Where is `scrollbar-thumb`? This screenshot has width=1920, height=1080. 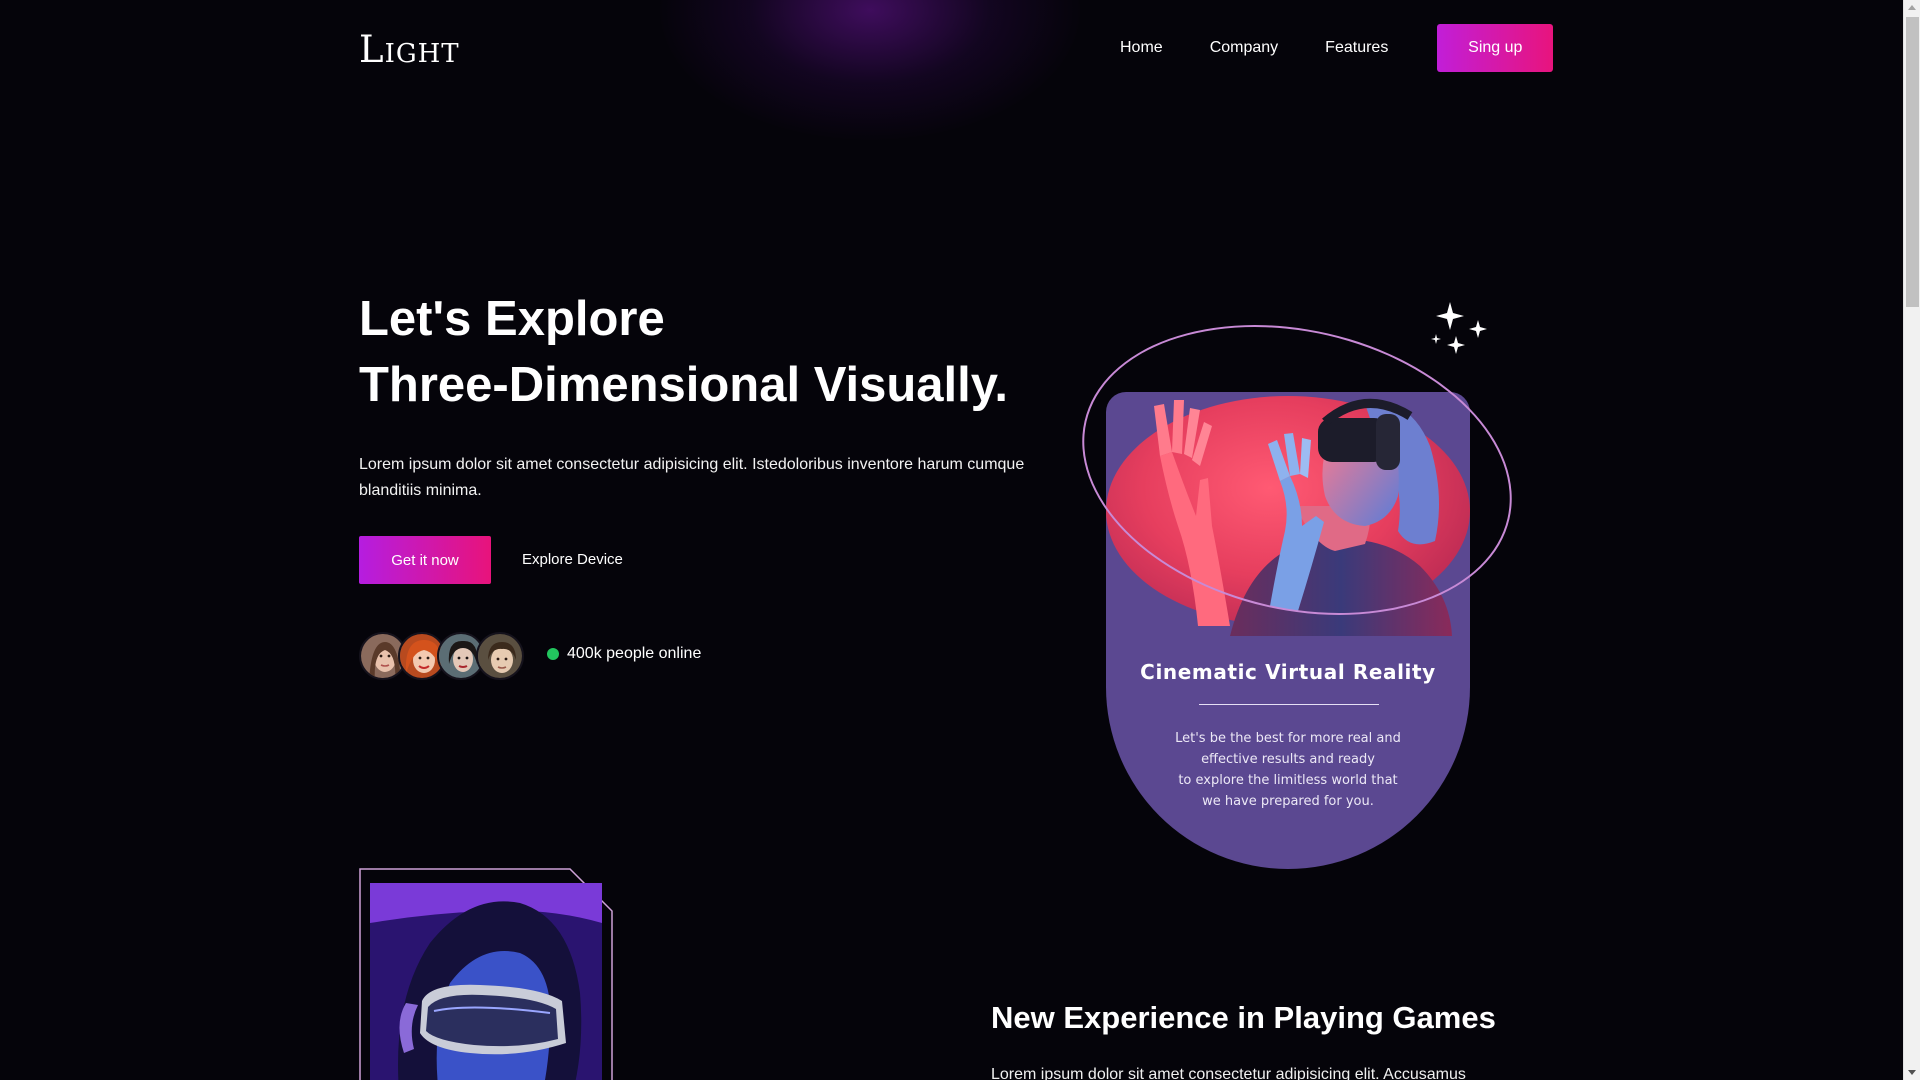
scrollbar-thumb is located at coordinates (1912, 162).